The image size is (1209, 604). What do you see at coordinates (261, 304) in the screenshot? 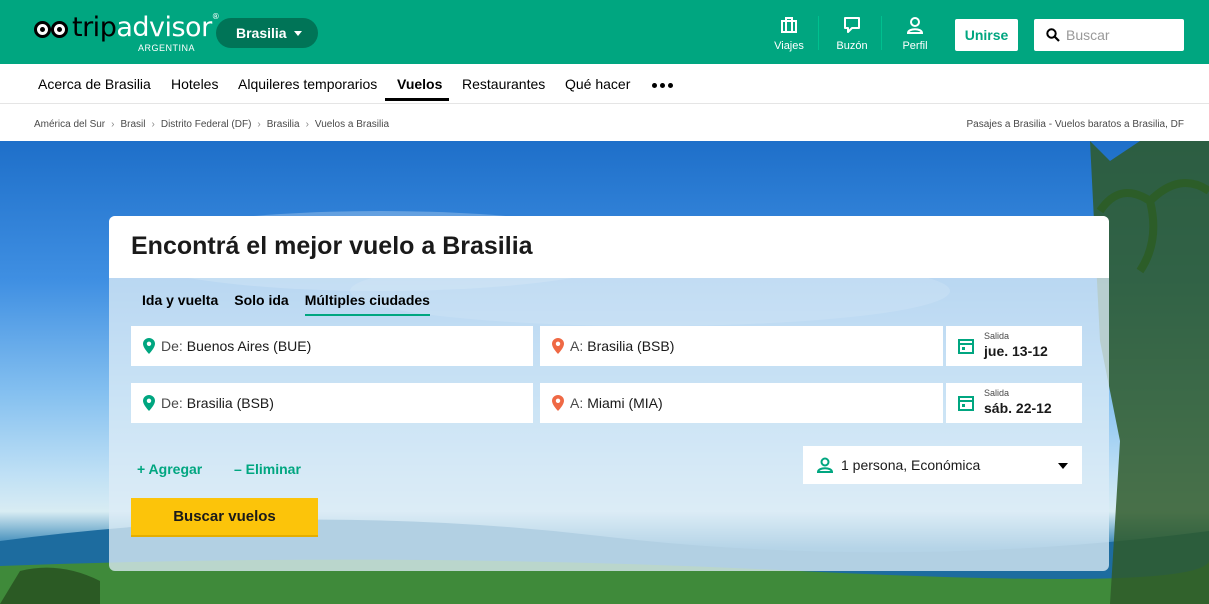
I see `tab-one-way: Solo ida` at bounding box center [261, 304].